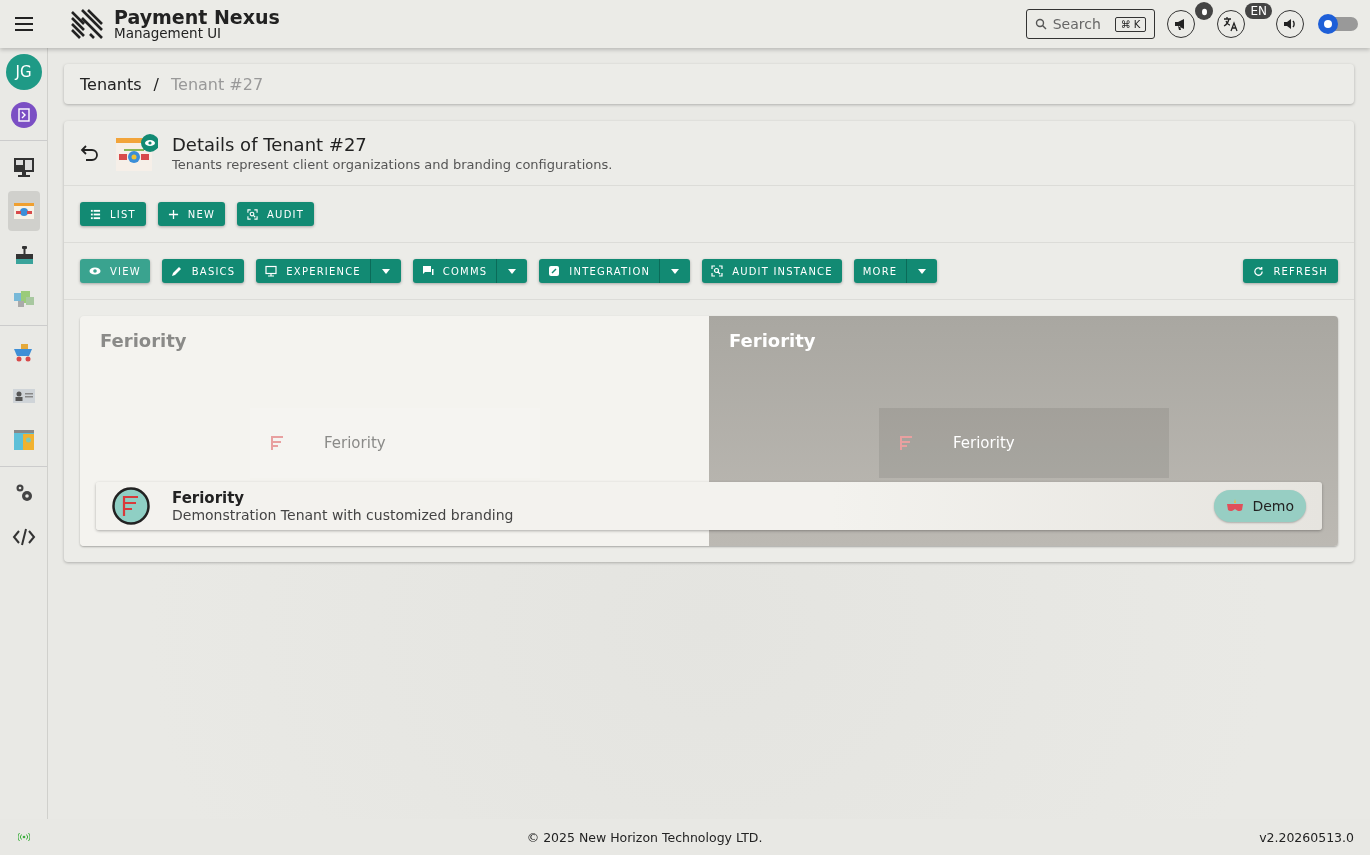 This screenshot has width=1370, height=855. What do you see at coordinates (209, 498) in the screenshot?
I see `tenant-name: Feriority` at bounding box center [209, 498].